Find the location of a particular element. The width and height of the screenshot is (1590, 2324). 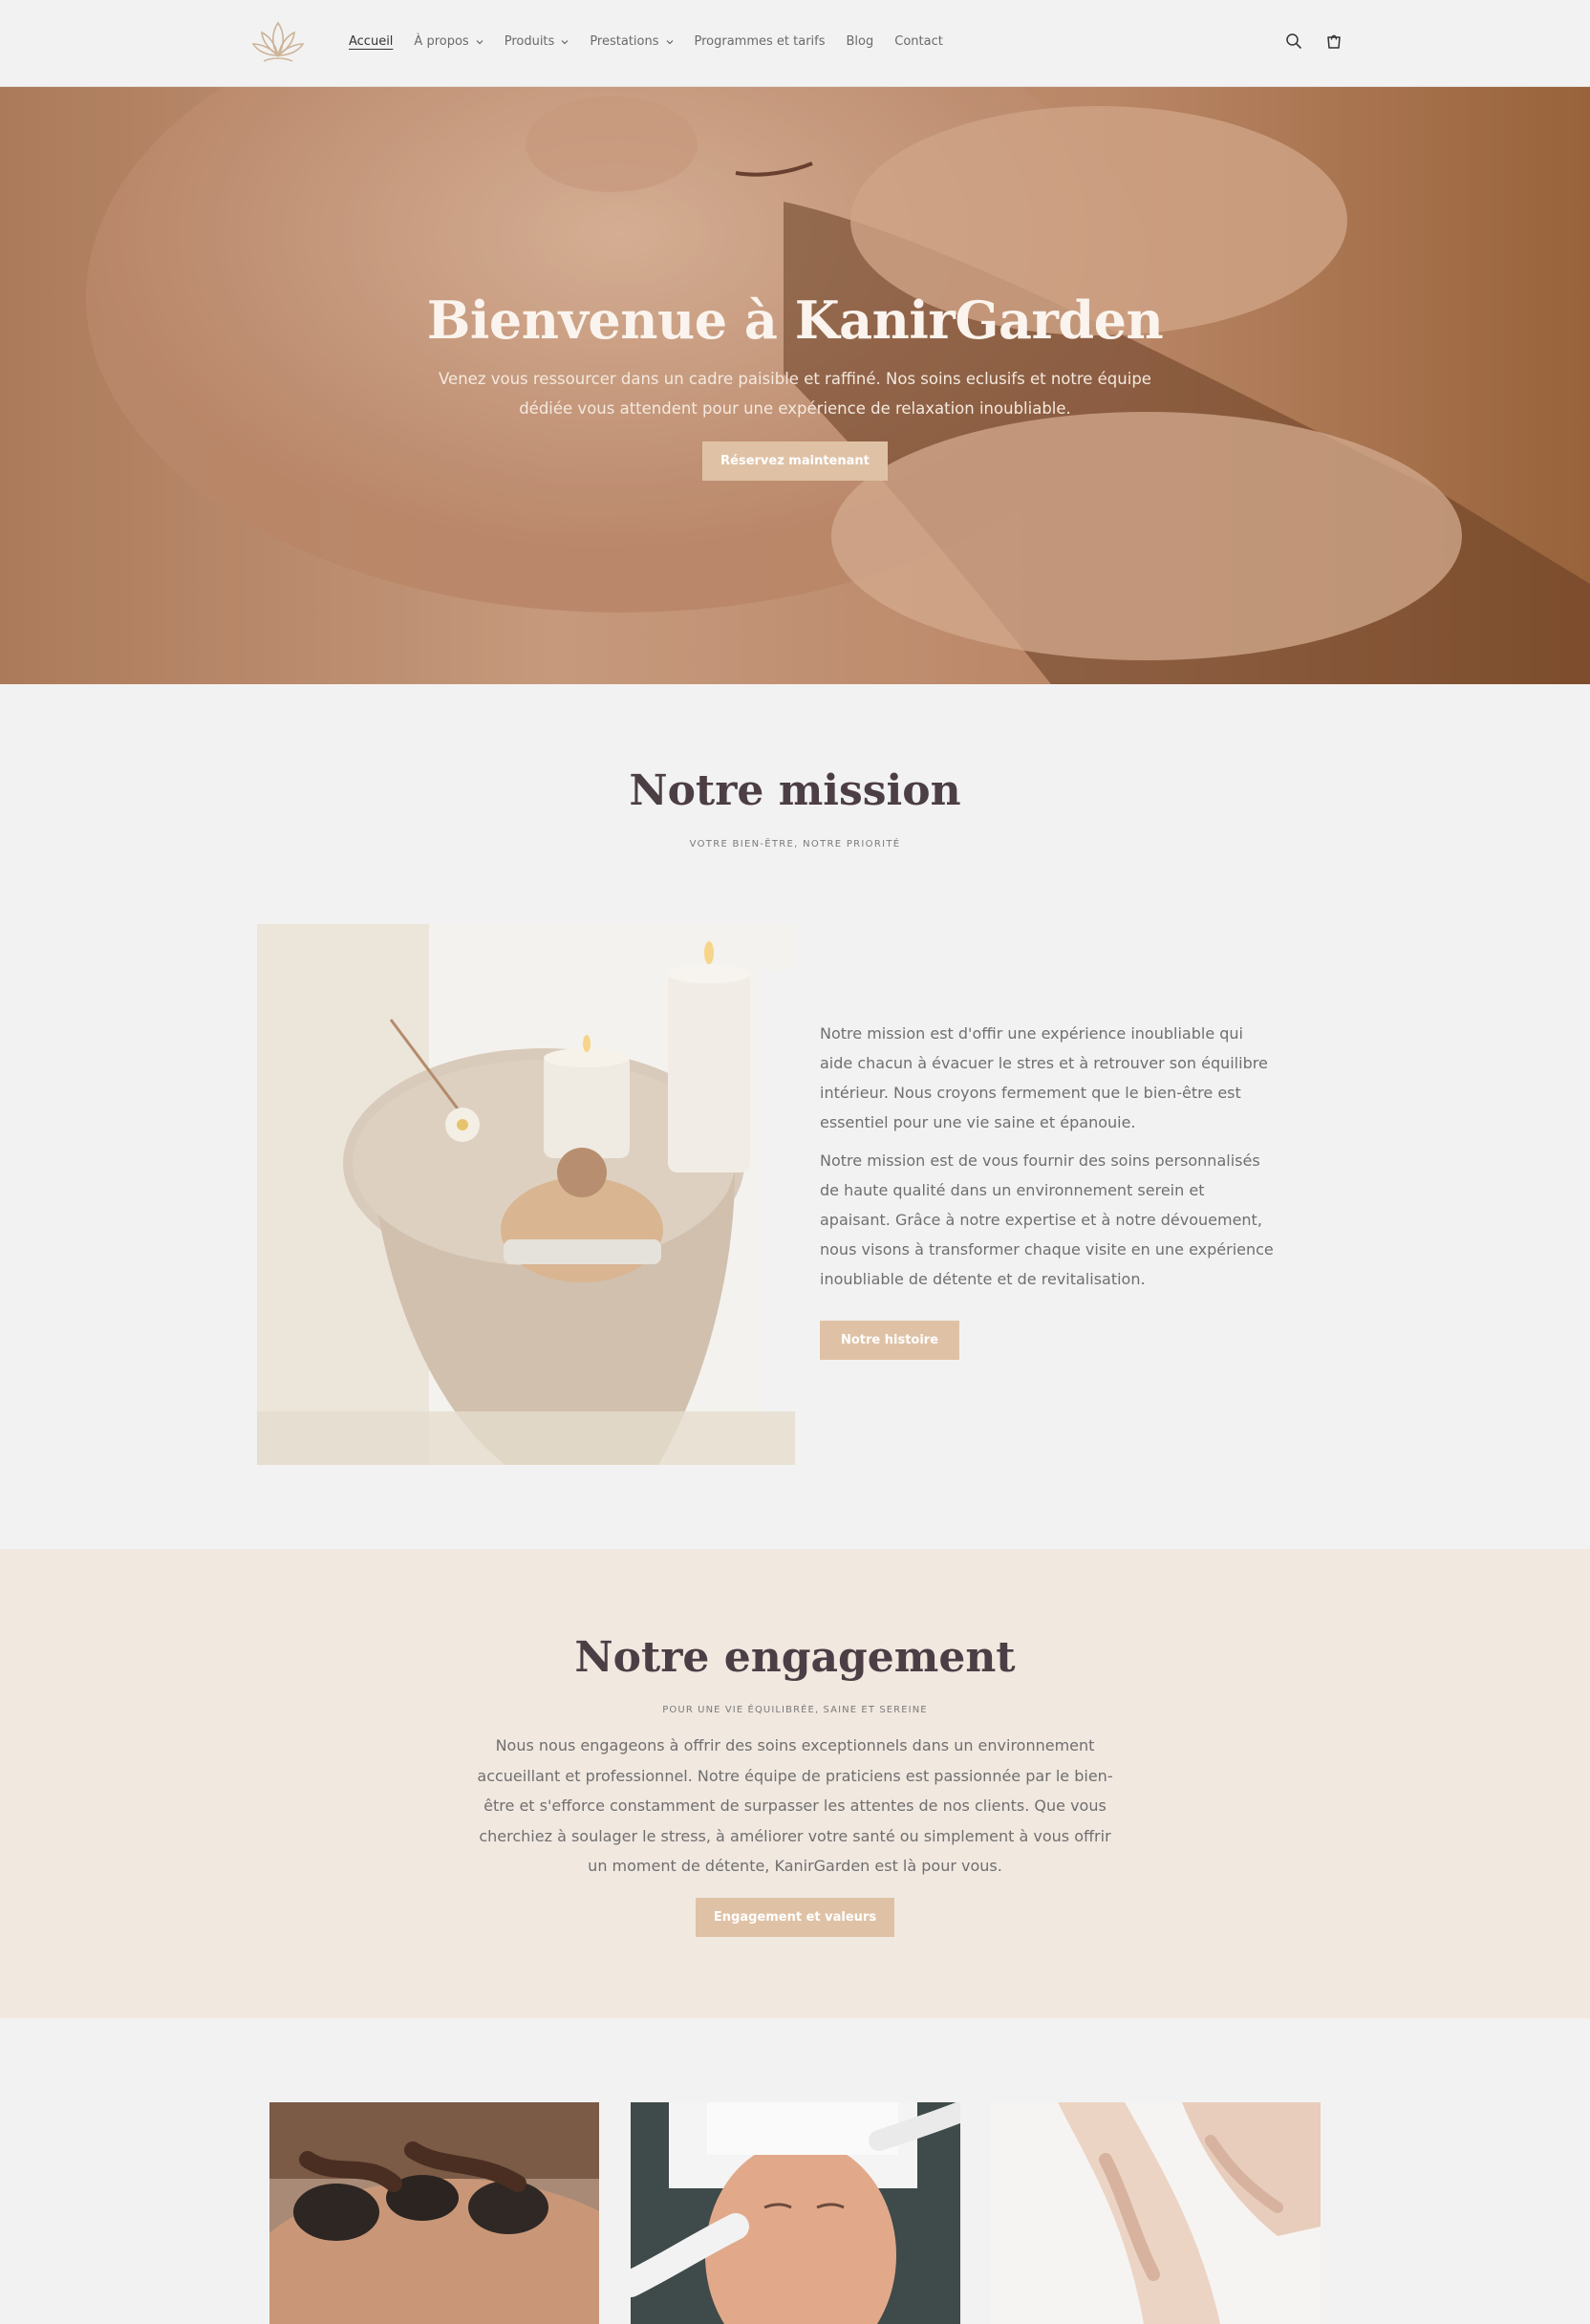

nav-item-label: Contact is located at coordinates (918, 41).